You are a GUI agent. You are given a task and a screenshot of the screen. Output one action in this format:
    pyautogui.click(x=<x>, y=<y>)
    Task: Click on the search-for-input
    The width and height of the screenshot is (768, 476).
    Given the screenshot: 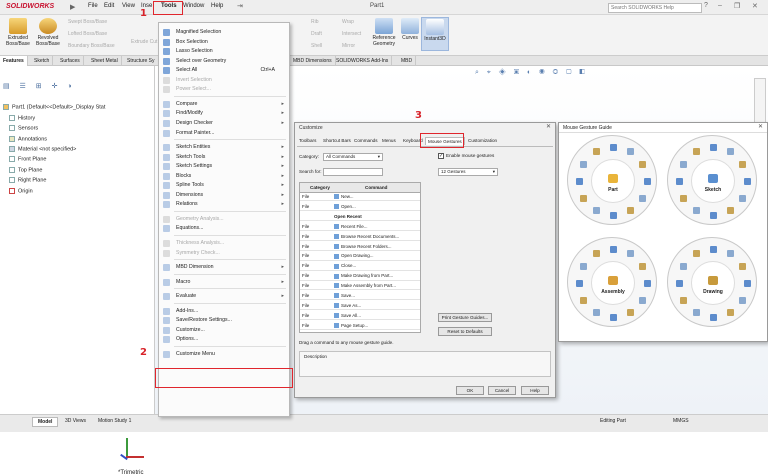 What is the action you would take?
    pyautogui.click(x=353, y=172)
    